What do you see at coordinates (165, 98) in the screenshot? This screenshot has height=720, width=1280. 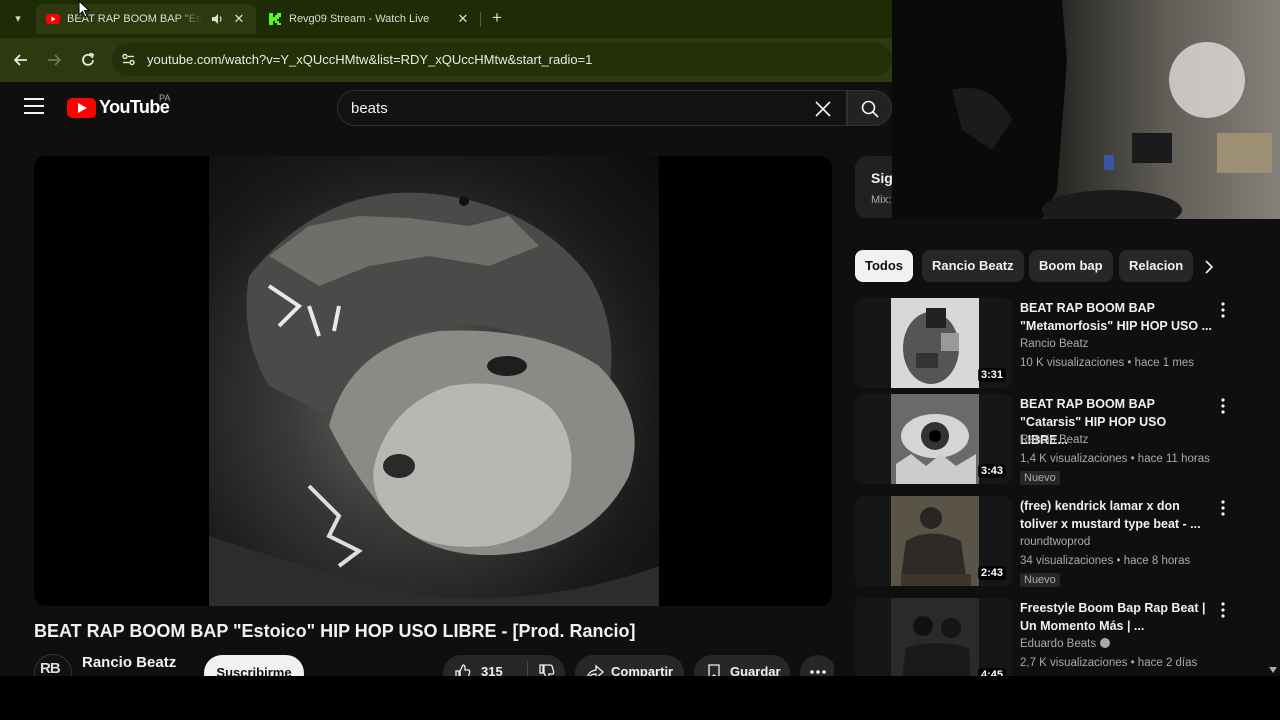 I see `region-code: PA` at bounding box center [165, 98].